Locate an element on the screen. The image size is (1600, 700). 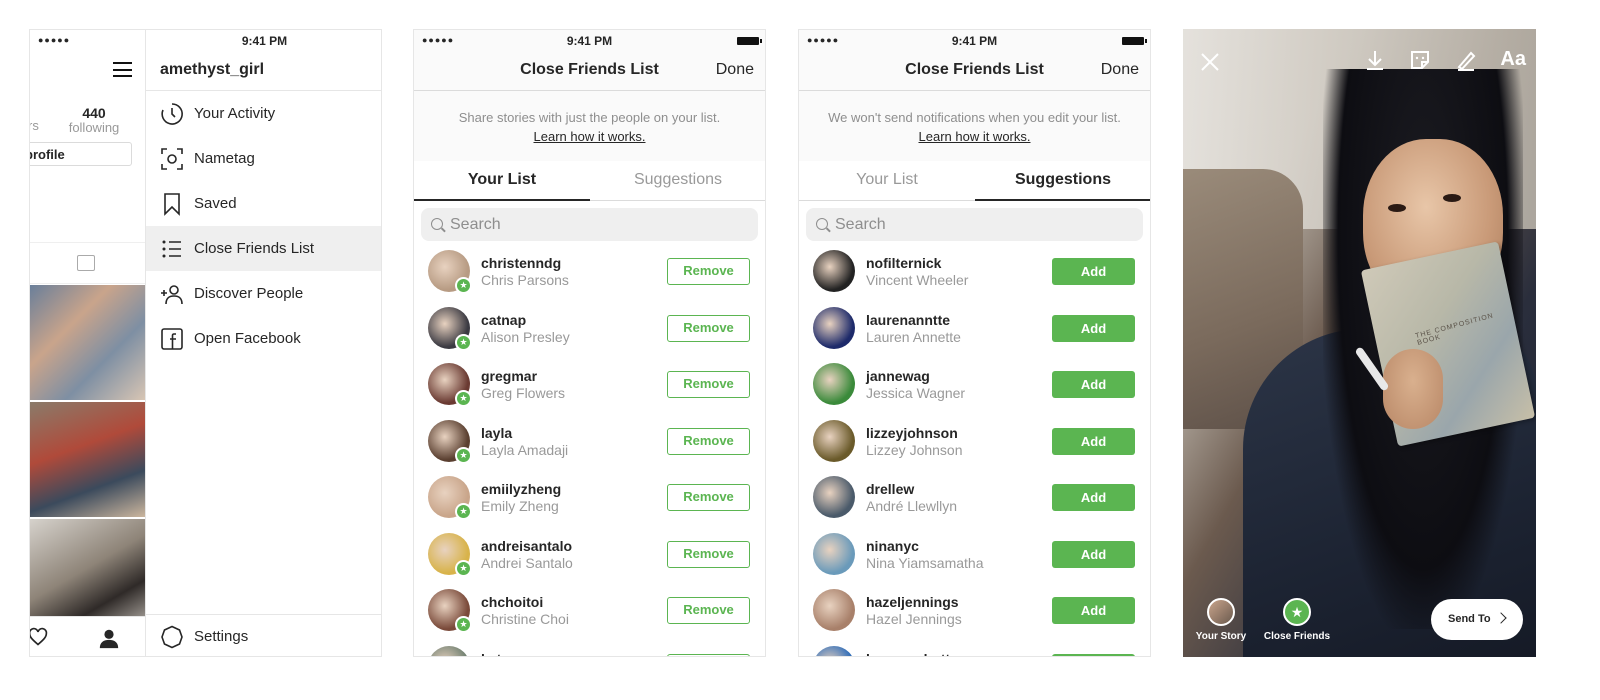
status-bar: ●●●●● 9:41 PM is located at coordinates (974, 40).